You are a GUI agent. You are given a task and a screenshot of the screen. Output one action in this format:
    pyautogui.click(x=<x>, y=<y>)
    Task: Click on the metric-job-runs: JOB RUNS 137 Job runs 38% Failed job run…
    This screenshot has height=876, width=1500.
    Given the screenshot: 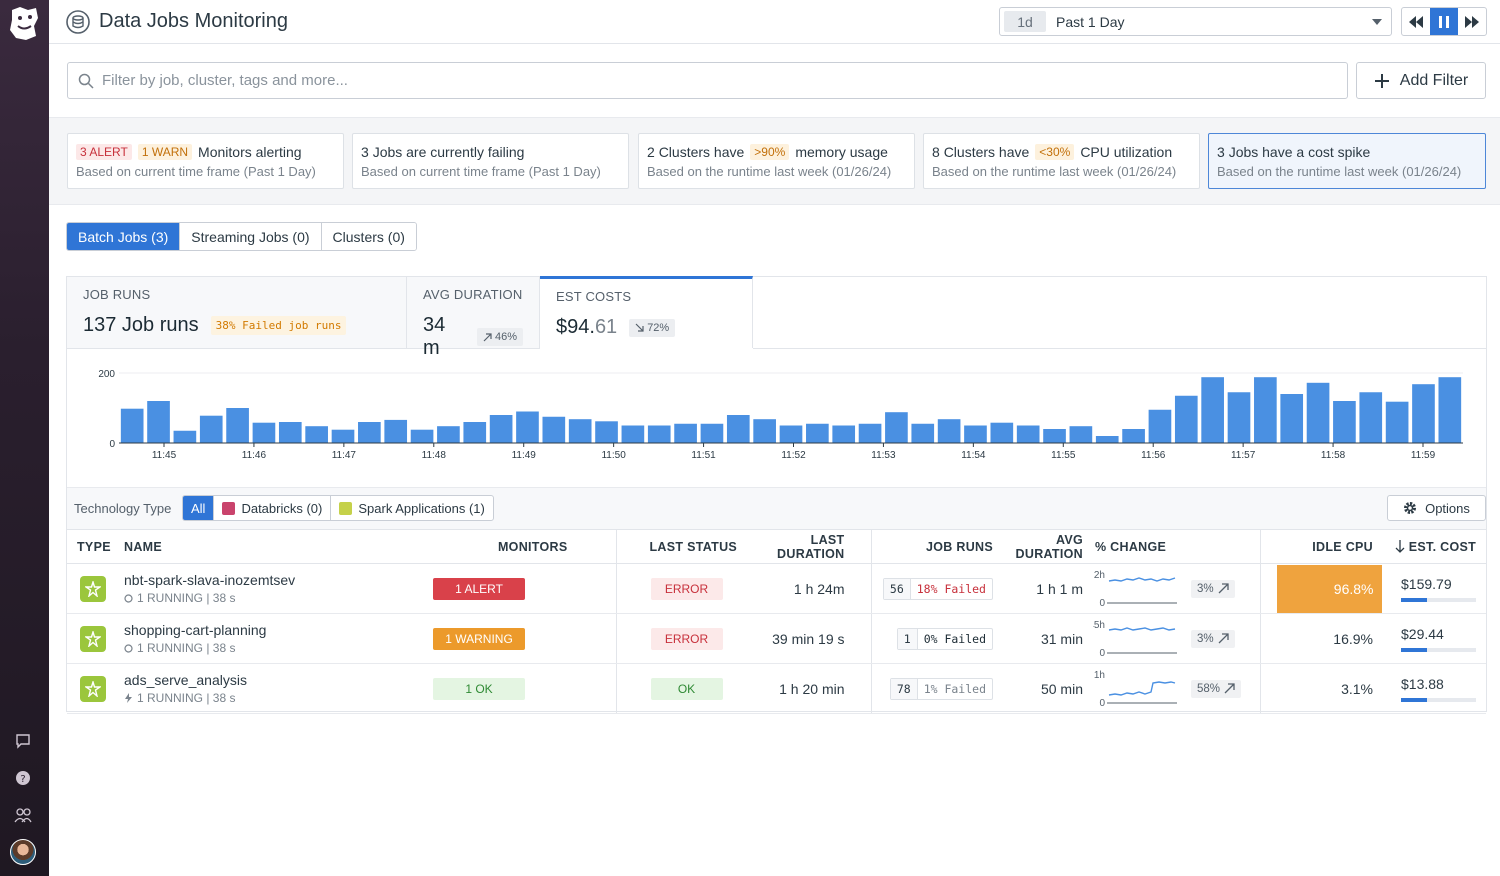 What is the action you would take?
    pyautogui.click(x=237, y=313)
    